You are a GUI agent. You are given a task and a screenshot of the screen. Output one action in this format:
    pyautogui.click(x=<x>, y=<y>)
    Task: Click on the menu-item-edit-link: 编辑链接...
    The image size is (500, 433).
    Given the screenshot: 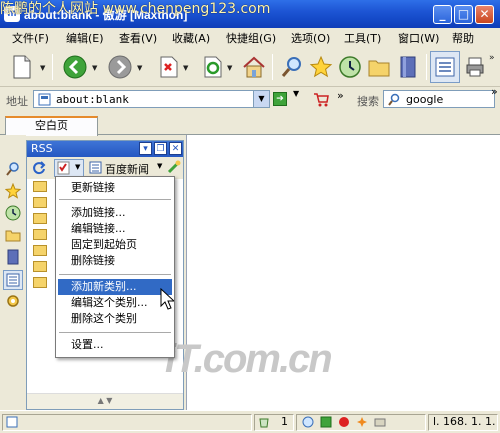 What is the action you would take?
    pyautogui.click(x=115, y=229)
    